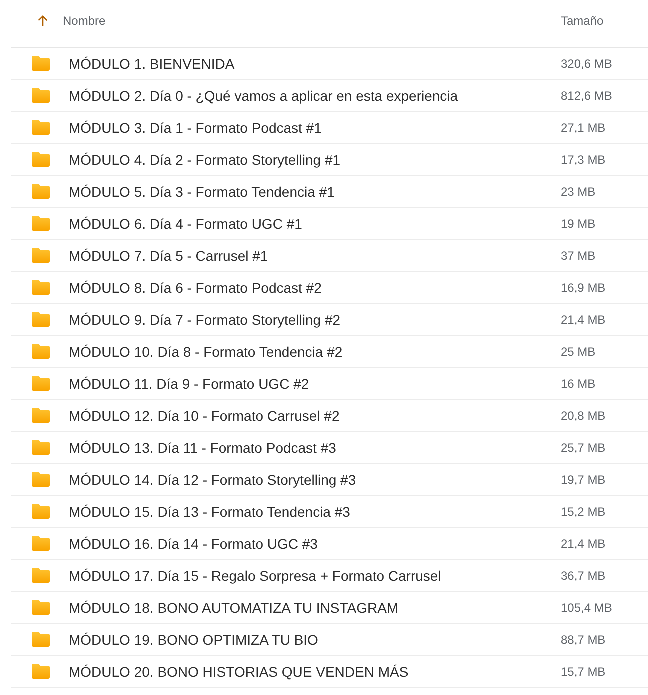  What do you see at coordinates (315, 320) in the screenshot?
I see `folder-name: MÓDULO 9. Día 7 - Formato Storytelling #2` at bounding box center [315, 320].